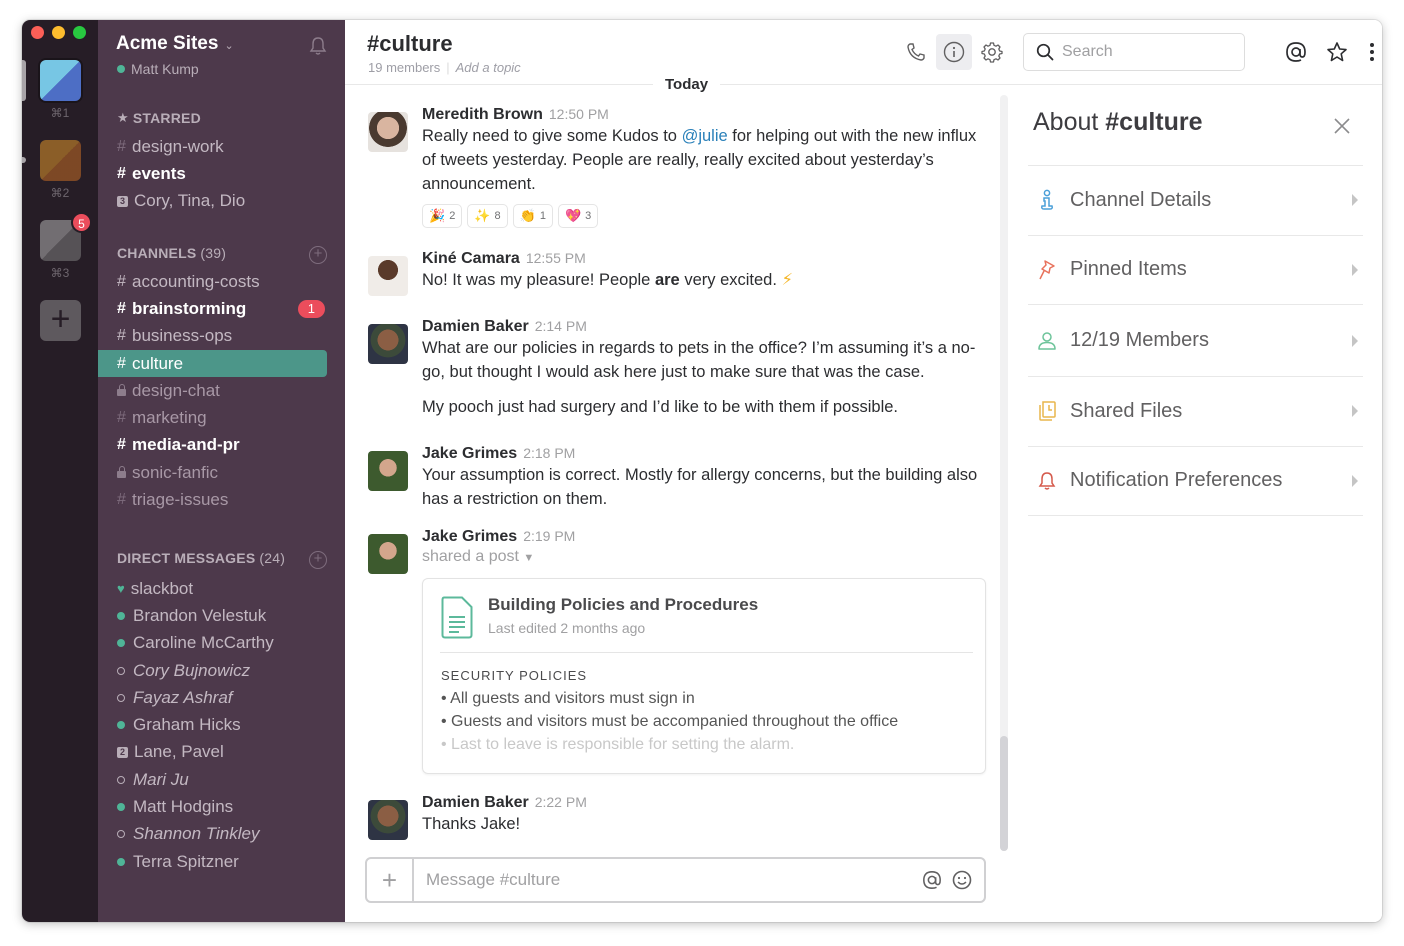 The height and width of the screenshot is (946, 1404). I want to click on reaction-sparkling-heart: 💖 3, so click(578, 216).